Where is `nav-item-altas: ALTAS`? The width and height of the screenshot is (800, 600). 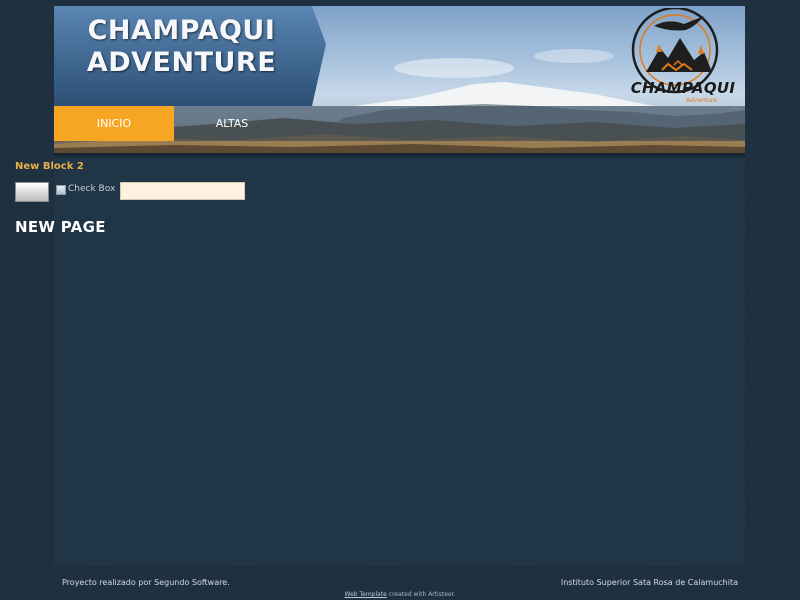
nav-item-altas: ALTAS is located at coordinates (232, 123).